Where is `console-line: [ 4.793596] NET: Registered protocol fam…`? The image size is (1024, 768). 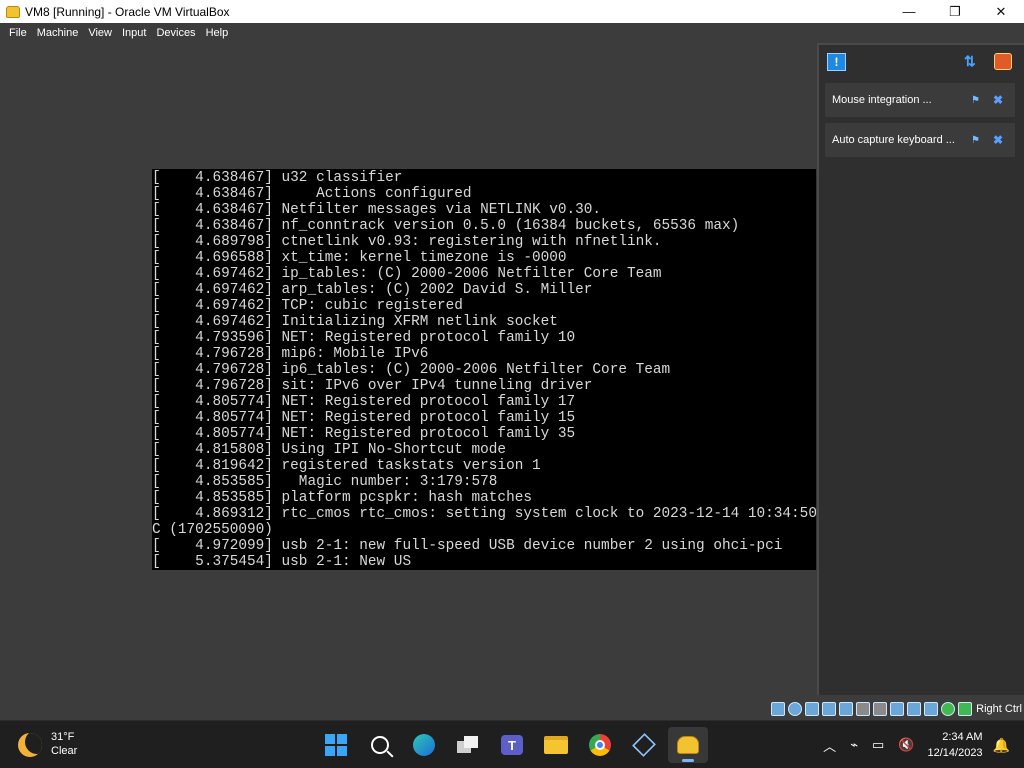
console-line: [ 4.793596] NET: Registered protocol fam… is located at coordinates (364, 338).